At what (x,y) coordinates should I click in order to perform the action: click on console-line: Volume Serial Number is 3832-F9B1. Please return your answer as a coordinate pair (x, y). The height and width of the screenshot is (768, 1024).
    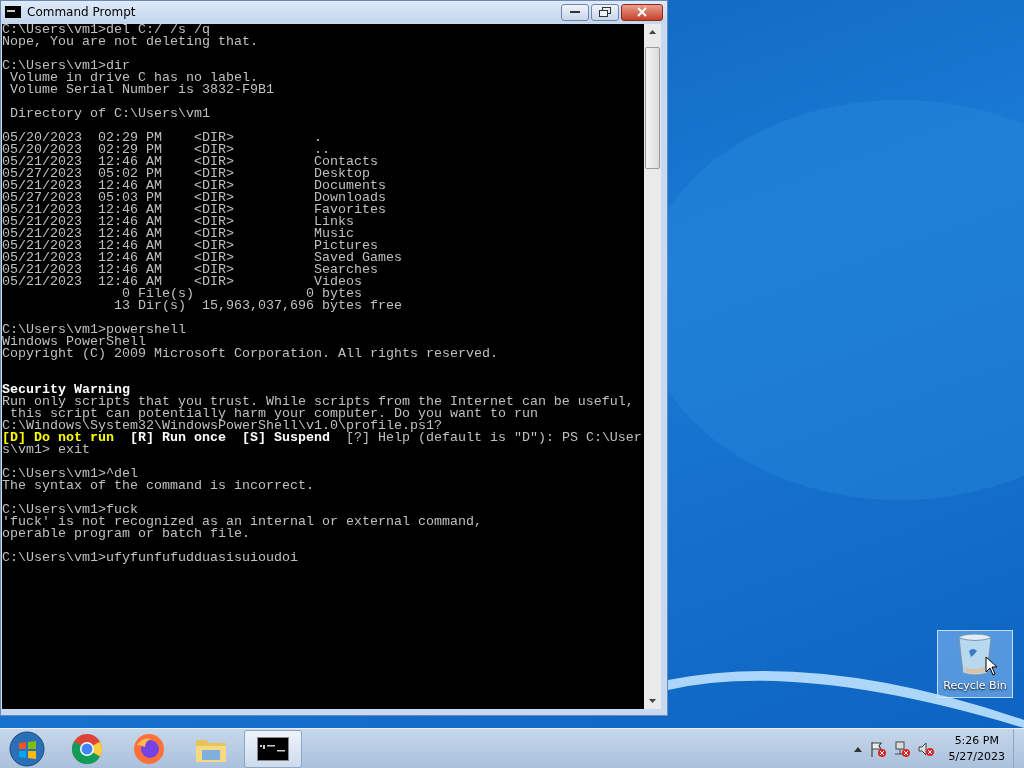
    Looking at the image, I should click on (142, 90).